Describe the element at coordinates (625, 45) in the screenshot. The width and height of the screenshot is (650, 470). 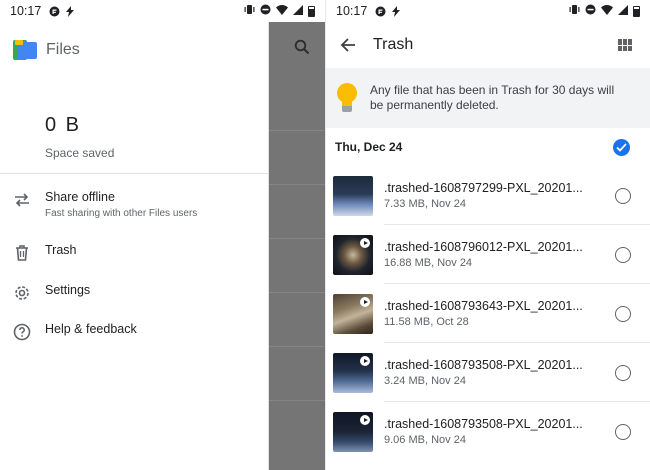
I see `grid-view-icon` at that location.